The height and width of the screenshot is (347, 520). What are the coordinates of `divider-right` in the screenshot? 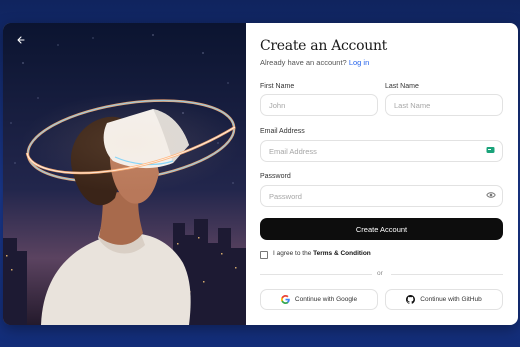 It's located at (447, 274).